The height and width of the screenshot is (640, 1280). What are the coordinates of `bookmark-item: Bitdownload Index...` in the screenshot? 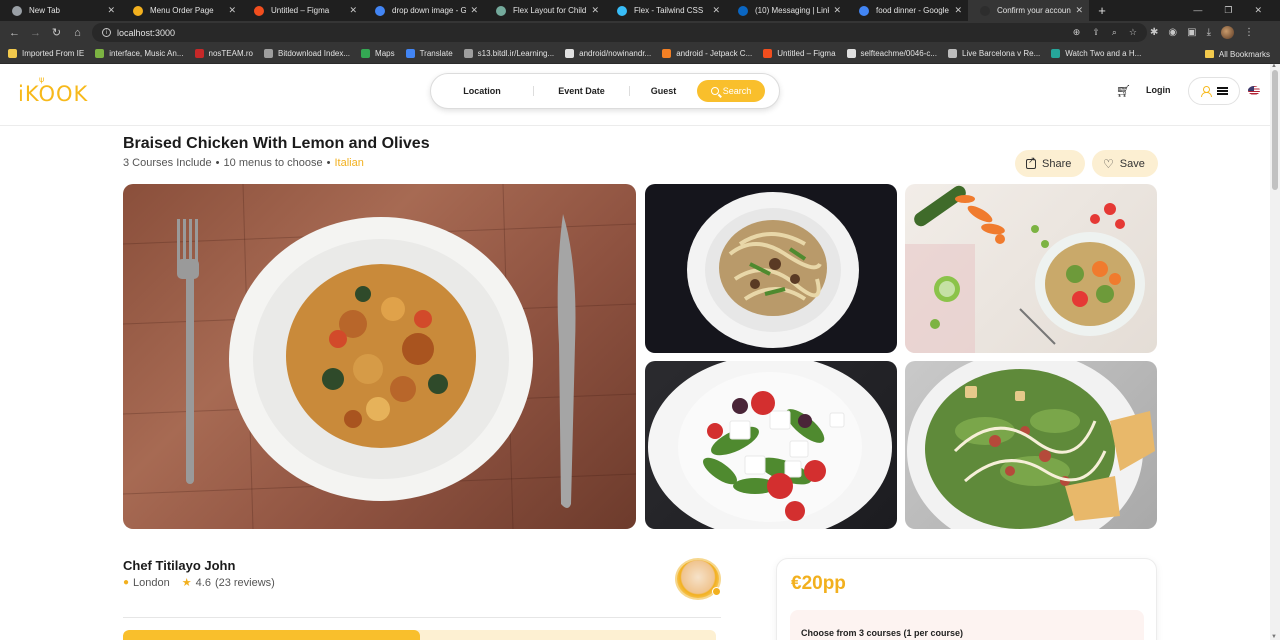 It's located at (306, 53).